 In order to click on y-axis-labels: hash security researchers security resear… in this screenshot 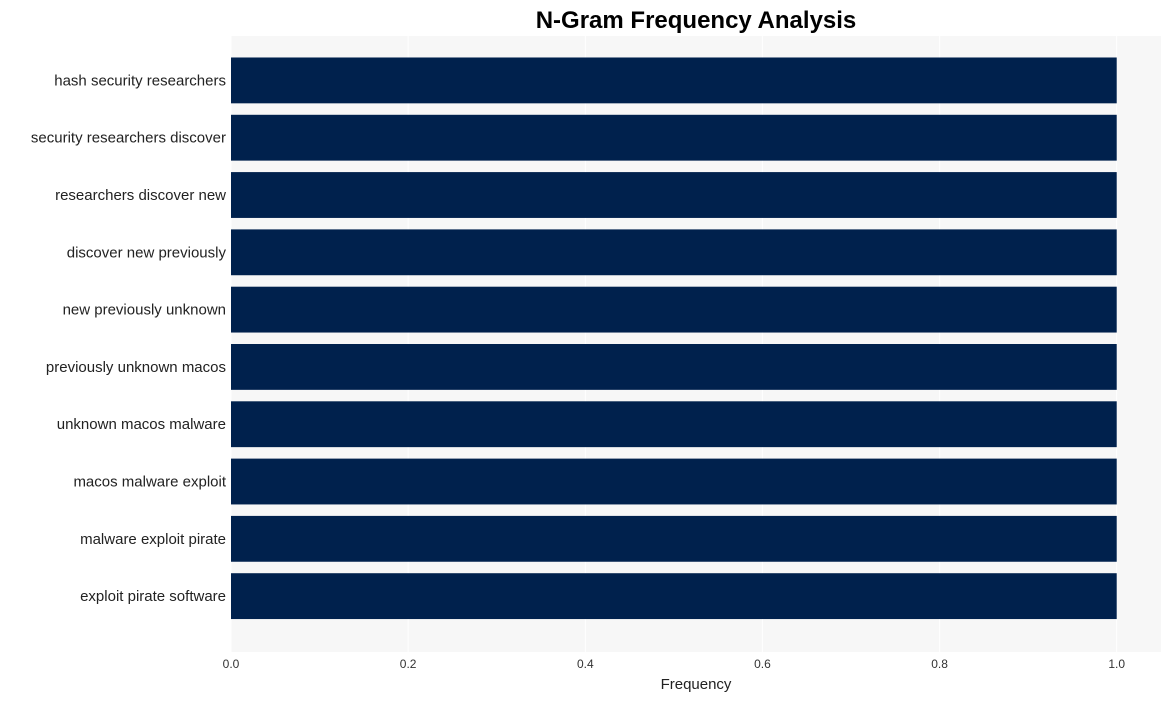, I will do `click(129, 338)`.